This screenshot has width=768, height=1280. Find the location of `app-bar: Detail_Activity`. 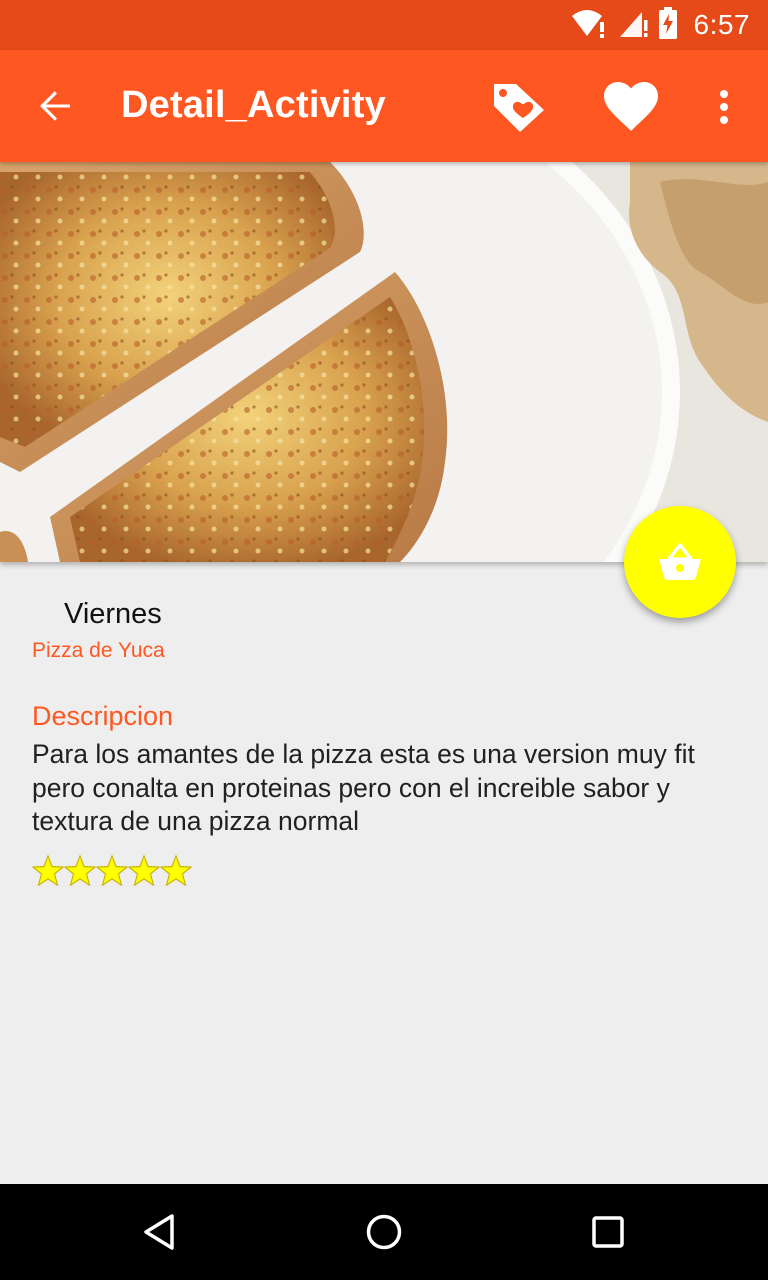

app-bar: Detail_Activity is located at coordinates (384, 106).